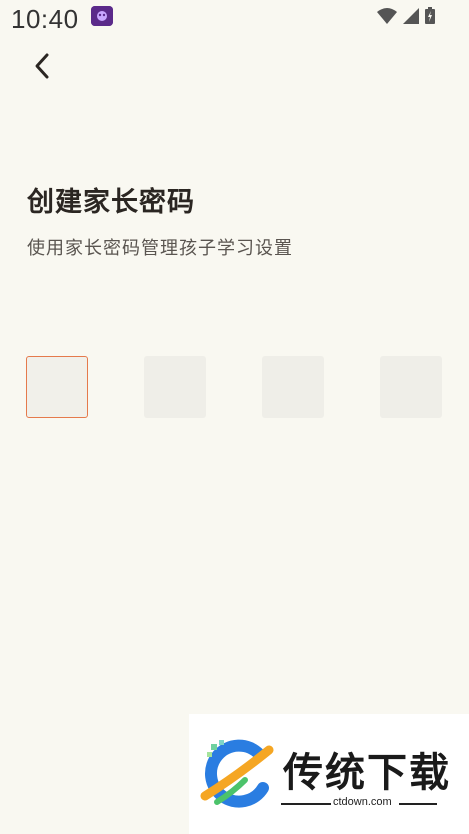 The width and height of the screenshot is (469, 834). I want to click on chevron-left-icon, so click(42, 68).